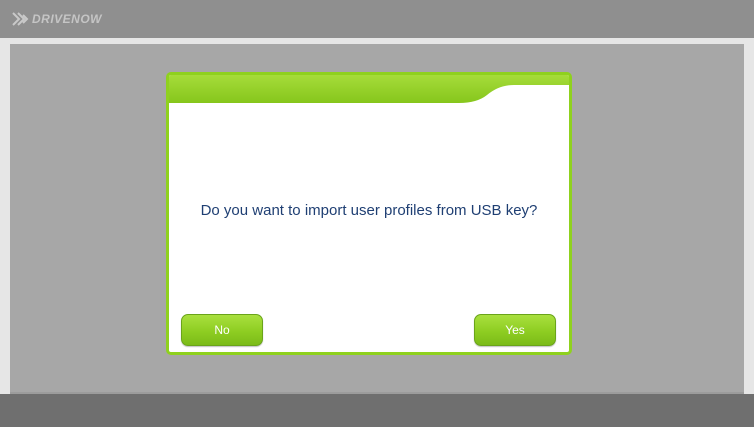 The height and width of the screenshot is (427, 754). What do you see at coordinates (20, 19) in the screenshot?
I see `logo-mark-icon` at bounding box center [20, 19].